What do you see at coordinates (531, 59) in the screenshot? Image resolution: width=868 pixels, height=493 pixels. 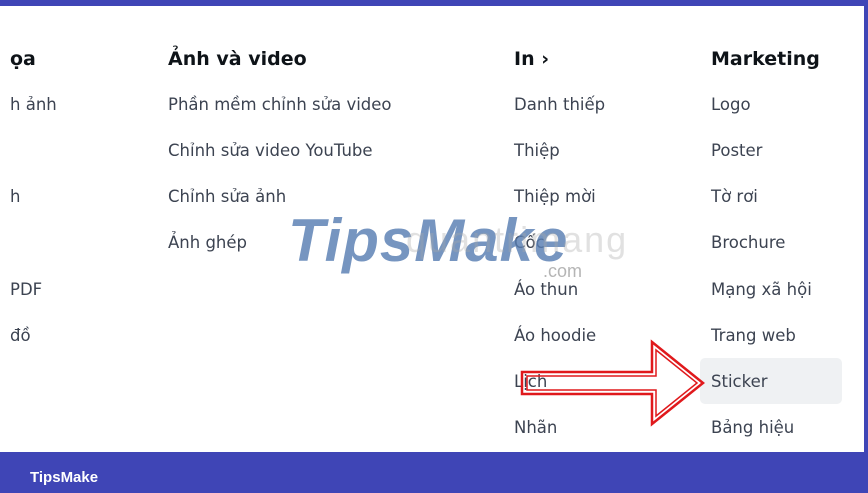 I see `column-heading-print: In ›` at bounding box center [531, 59].